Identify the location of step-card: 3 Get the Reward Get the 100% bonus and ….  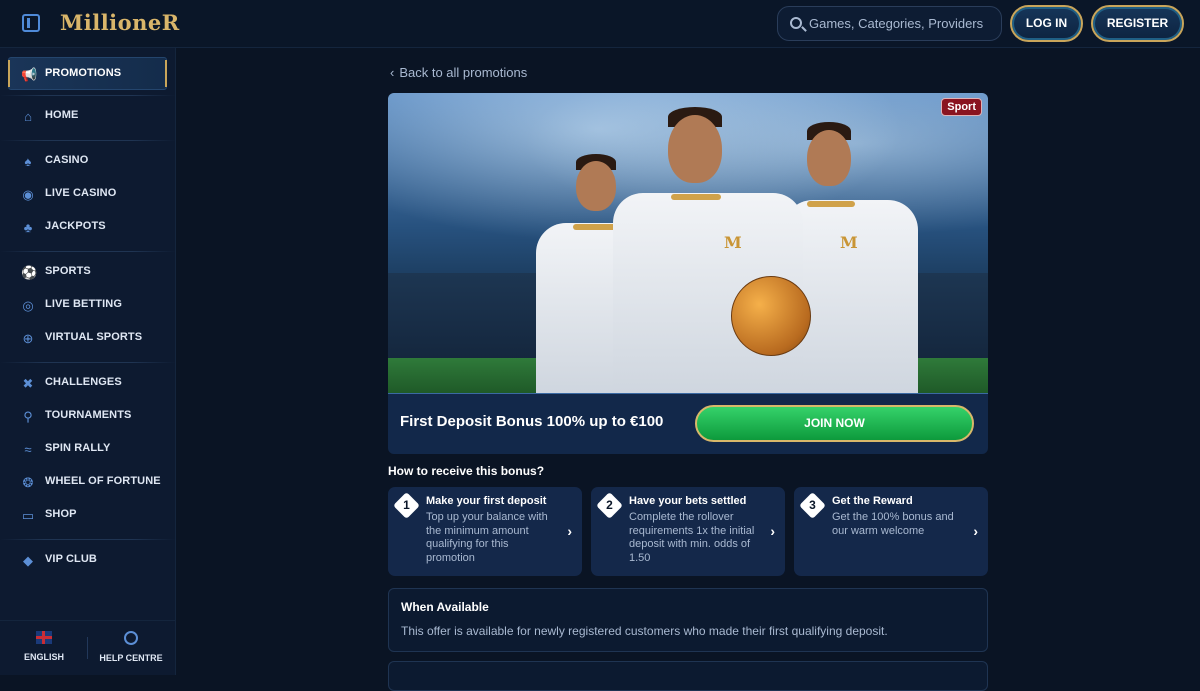
(891, 531).